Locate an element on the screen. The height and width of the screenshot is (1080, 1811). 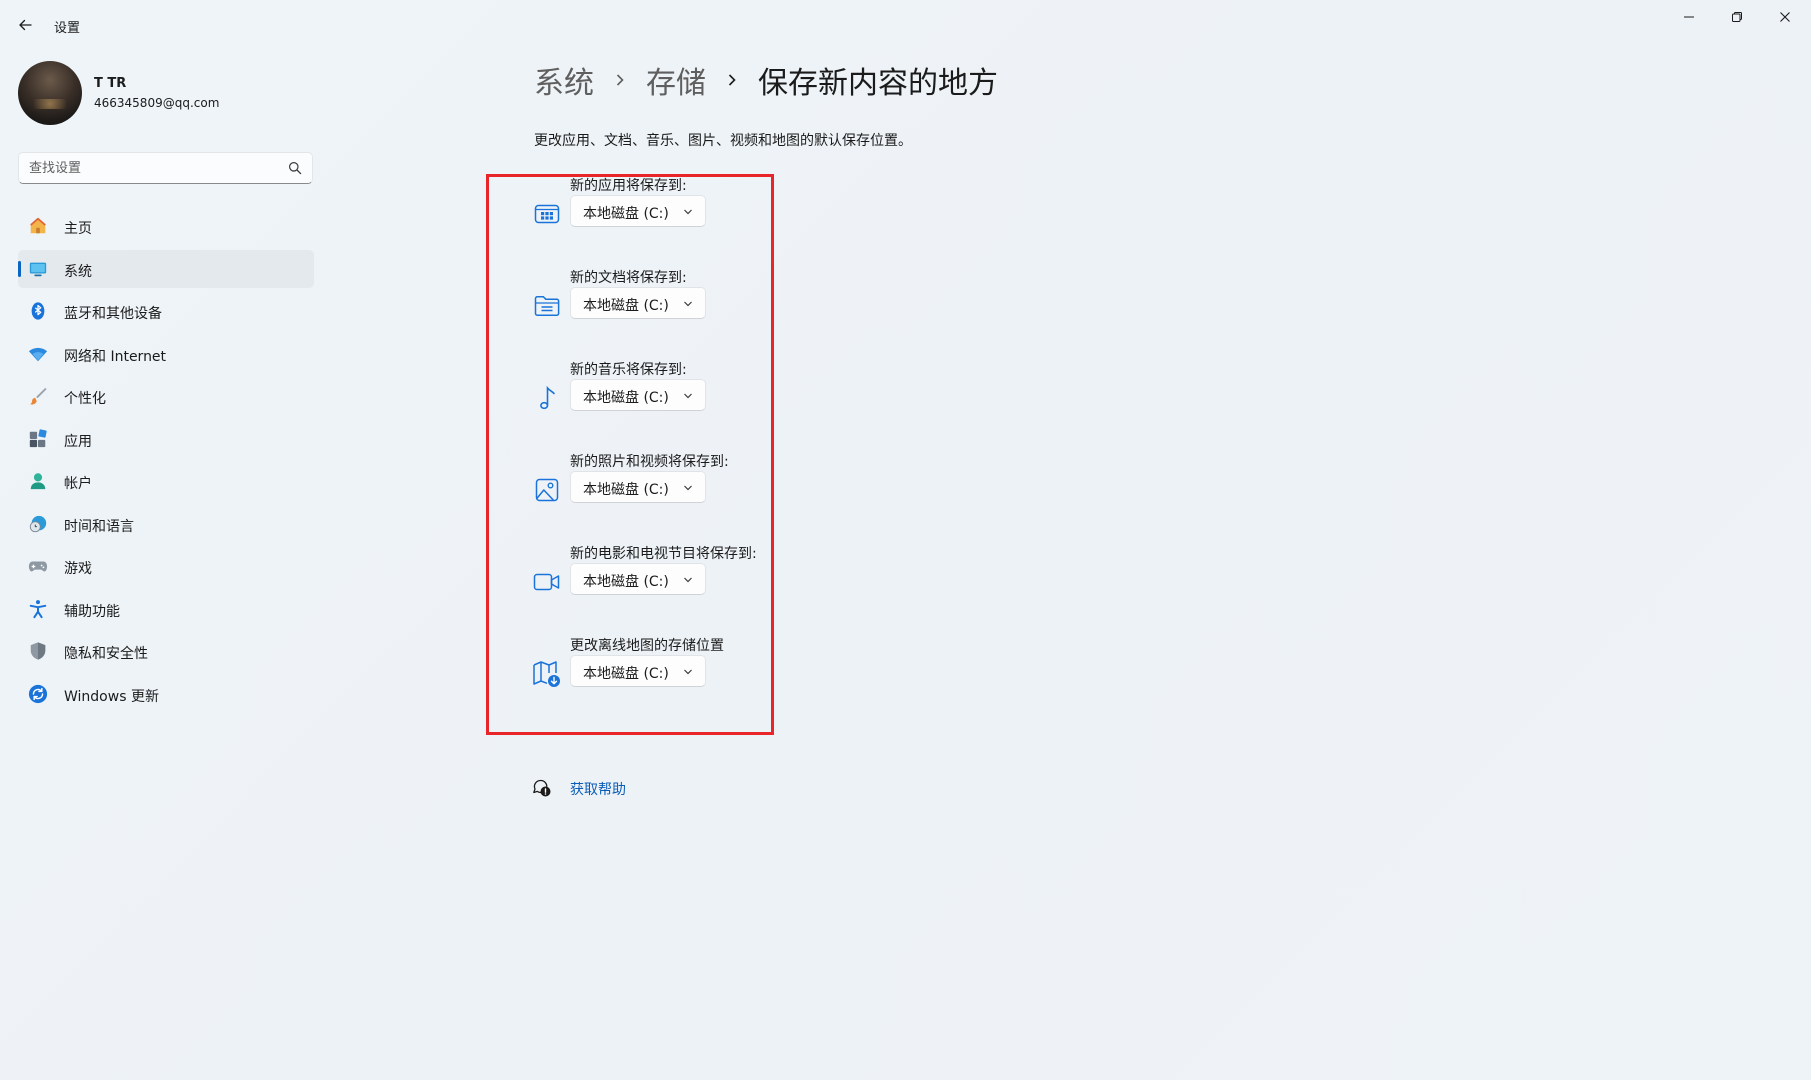
music-note-icon is located at coordinates (547, 398).